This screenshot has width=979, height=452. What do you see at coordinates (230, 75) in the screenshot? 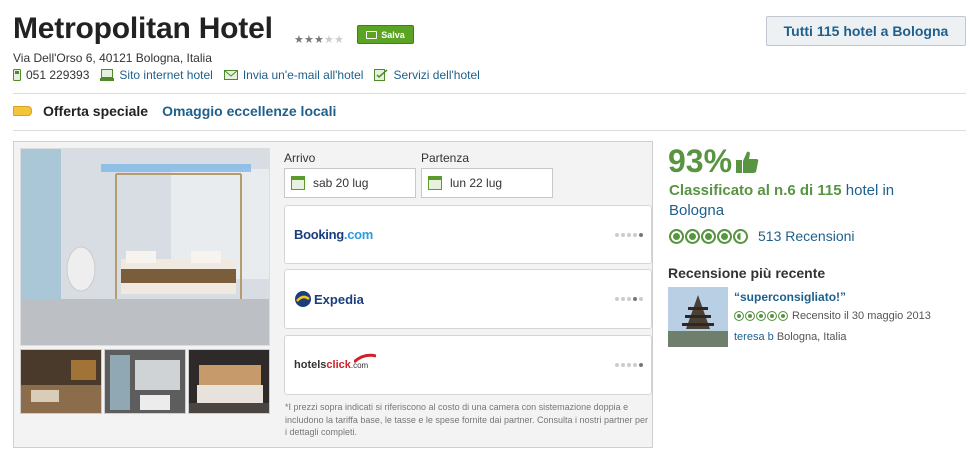
I see `envelope-icon` at bounding box center [230, 75].